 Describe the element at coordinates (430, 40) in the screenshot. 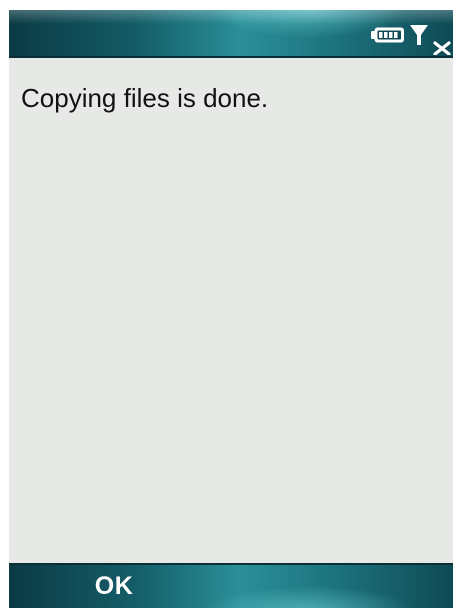

I see `signal-no-service-icon` at that location.